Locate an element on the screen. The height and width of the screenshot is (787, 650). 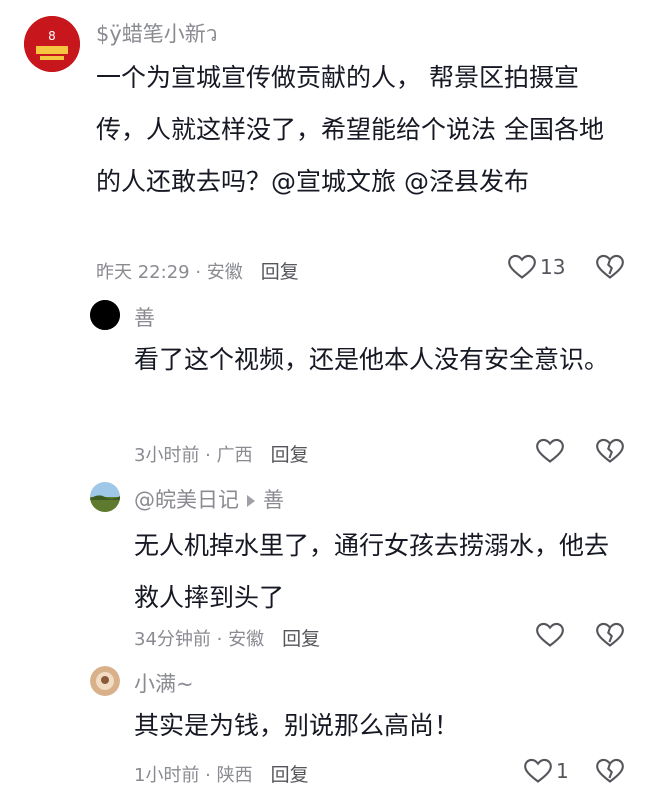
landscape-avatar-icon is located at coordinates (105, 497).